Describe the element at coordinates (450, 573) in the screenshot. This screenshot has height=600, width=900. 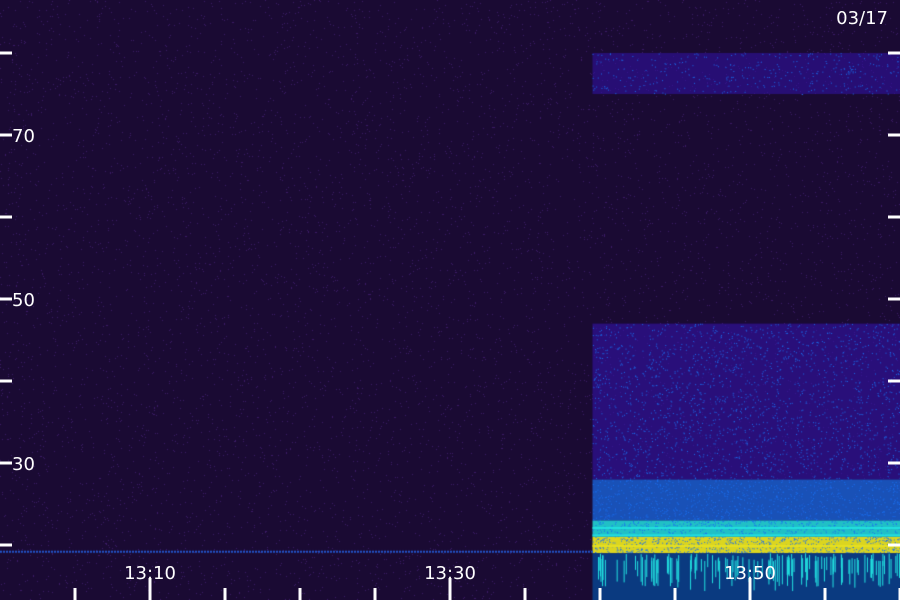
I see `x-tick-label: 13:30` at that location.